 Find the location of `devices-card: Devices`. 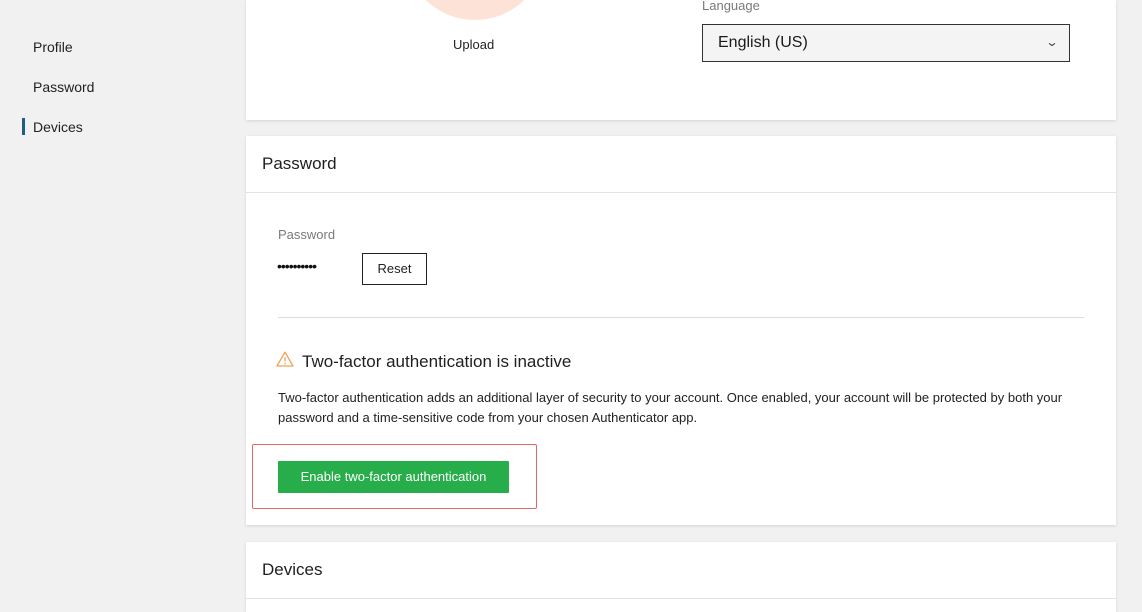

devices-card: Devices is located at coordinates (681, 577).